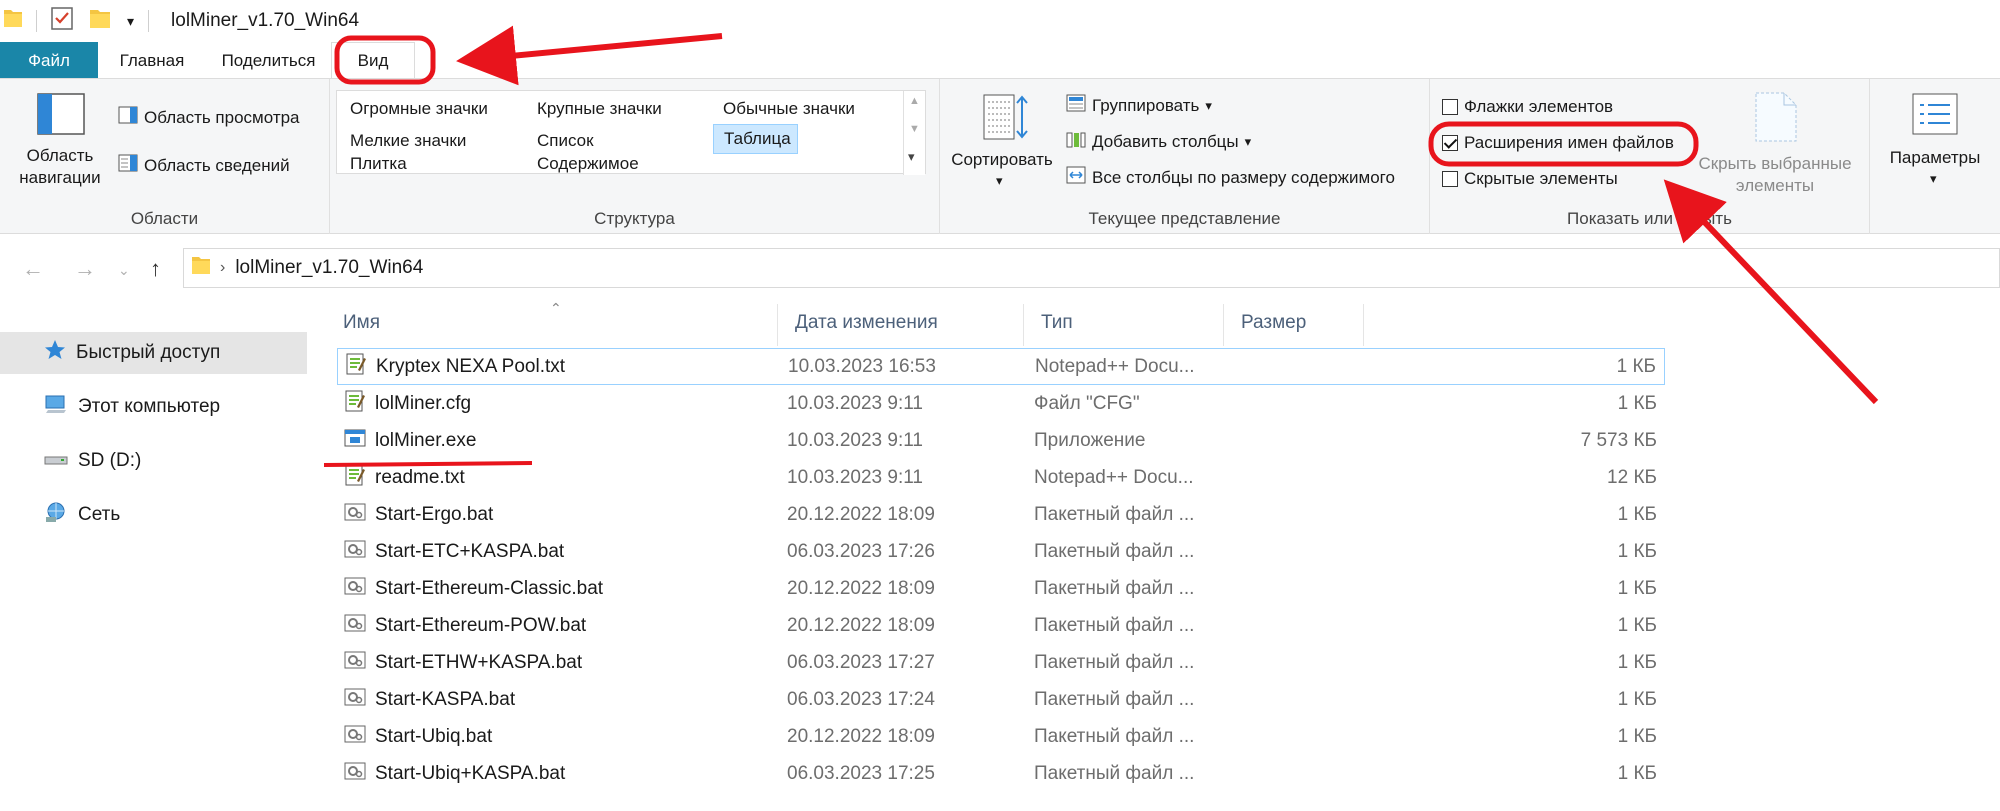 The height and width of the screenshot is (811, 2000). I want to click on breadcrumb-chevron-icon: ›, so click(222, 268).